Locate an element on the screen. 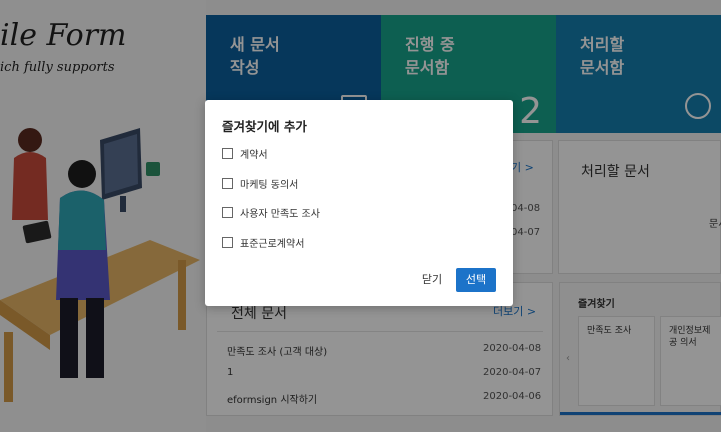  option-user-survey: 사용자 만족도 조사 is located at coordinates (271, 212).